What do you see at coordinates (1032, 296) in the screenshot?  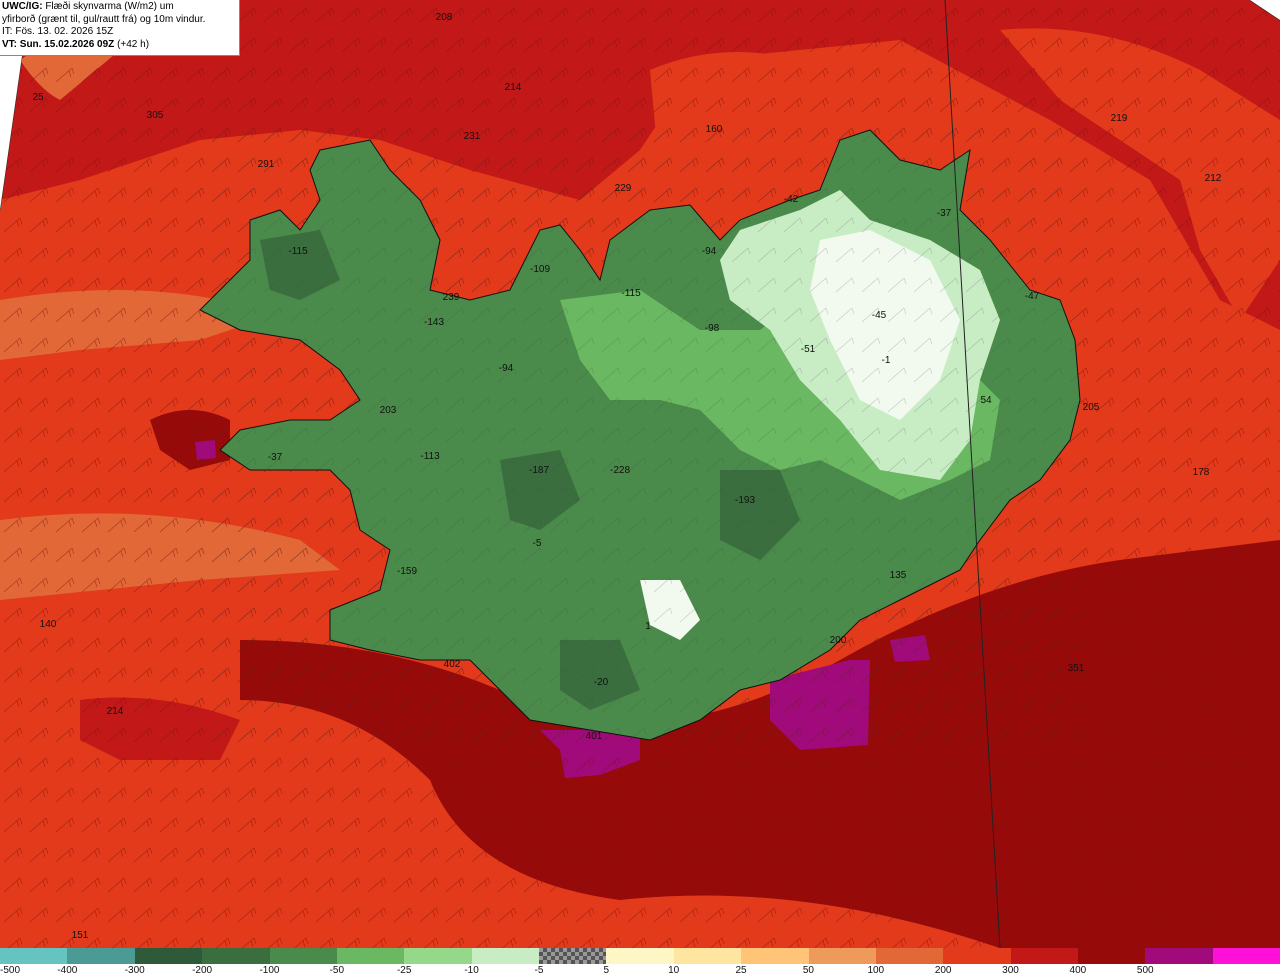 I see `map-value: -47` at bounding box center [1032, 296].